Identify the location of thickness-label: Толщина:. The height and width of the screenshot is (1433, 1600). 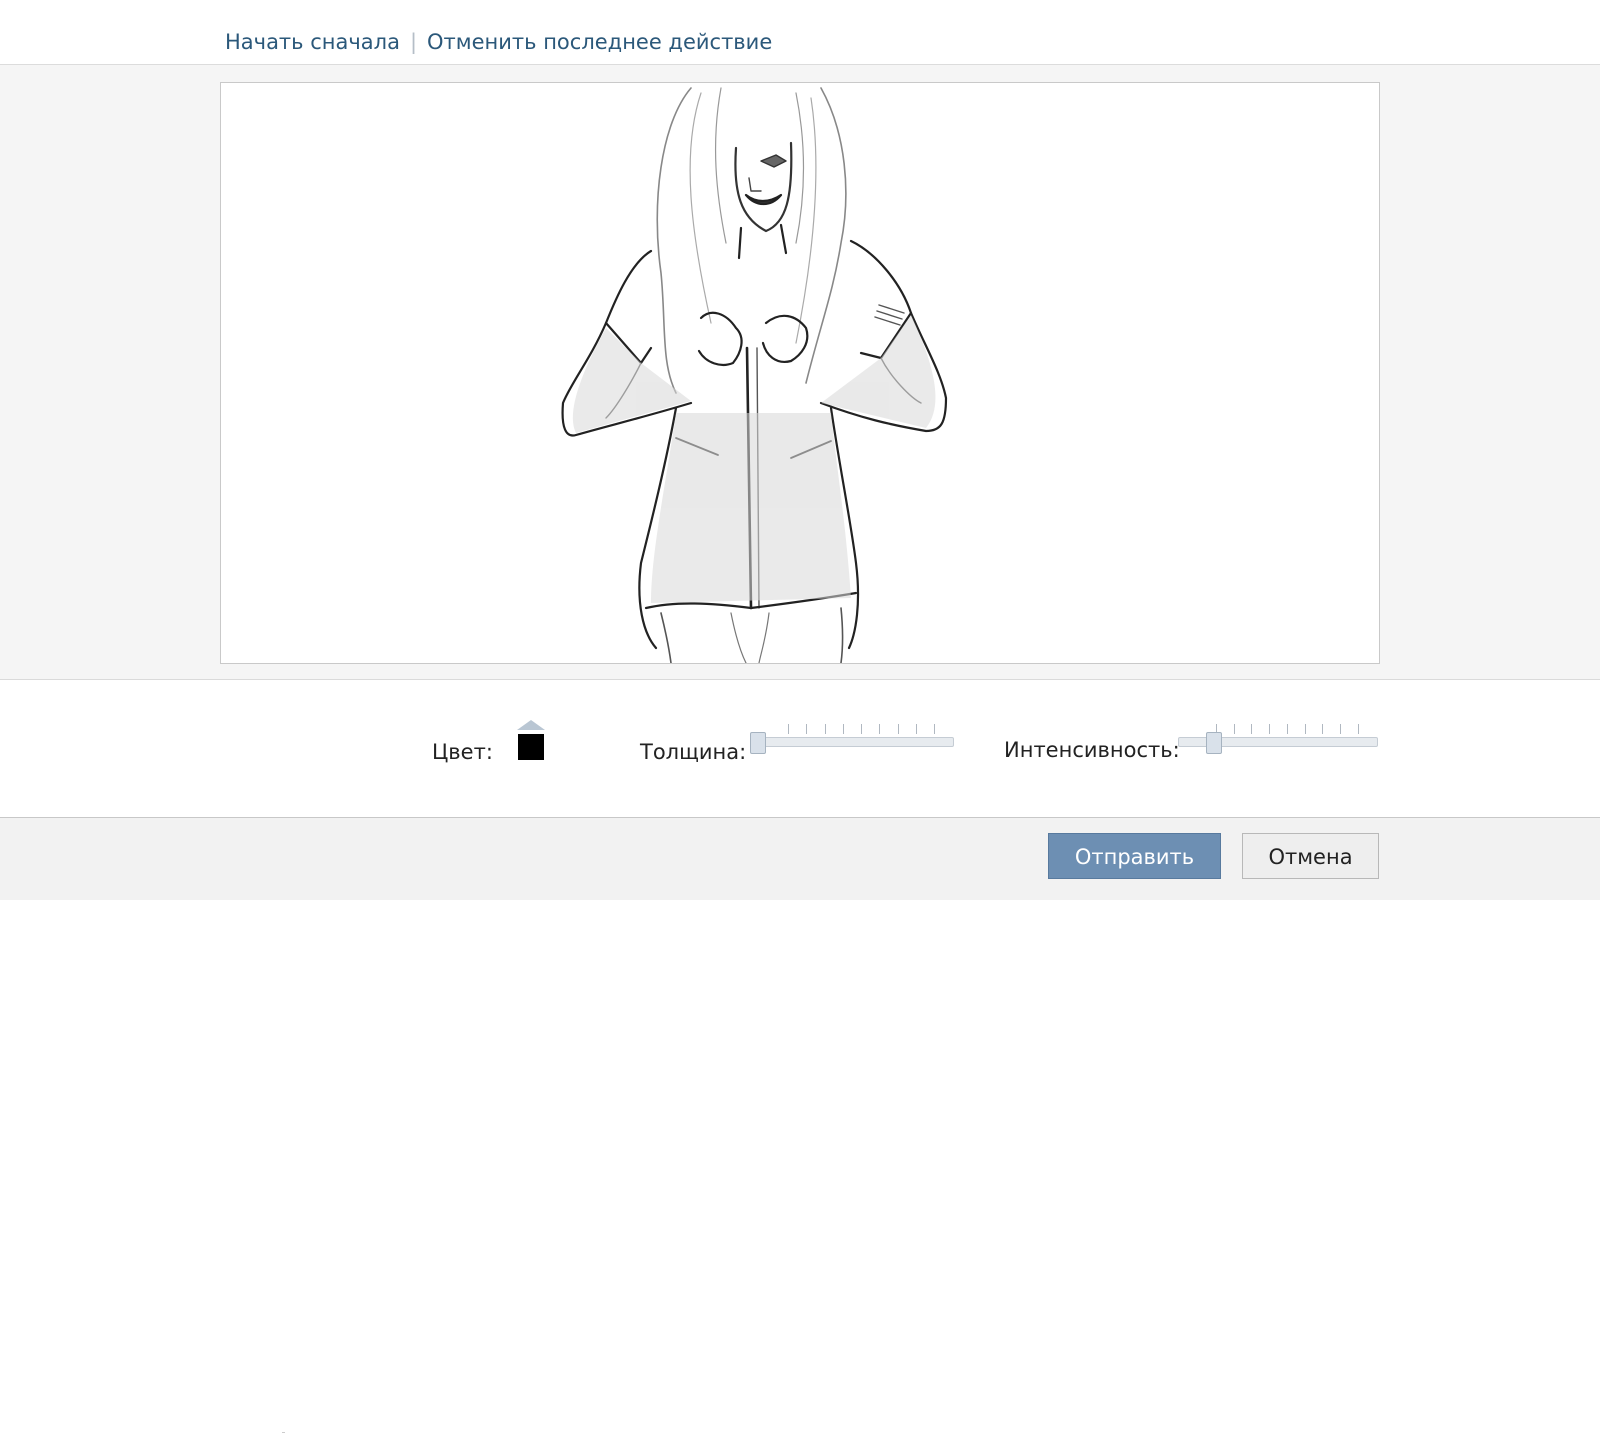
(693, 752).